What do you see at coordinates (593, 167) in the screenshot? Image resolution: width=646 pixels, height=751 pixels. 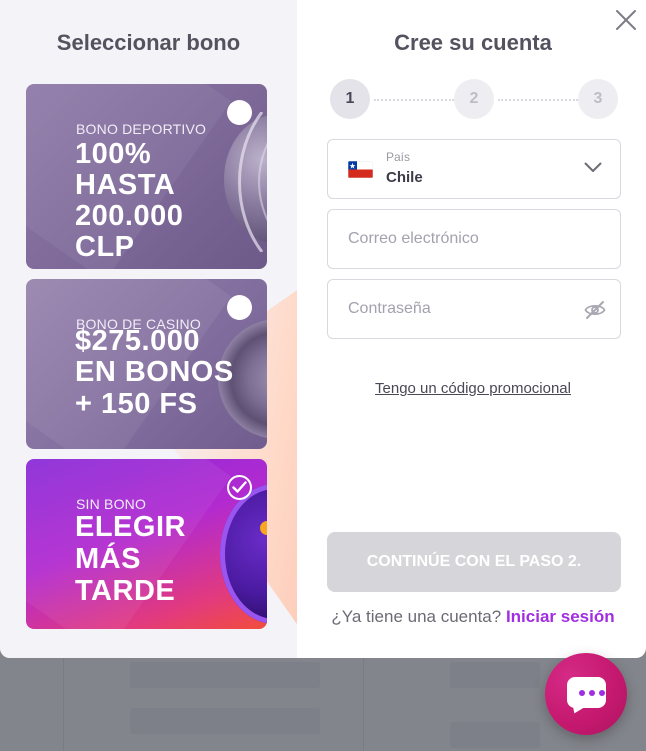 I see `chevron-down-icon` at bounding box center [593, 167].